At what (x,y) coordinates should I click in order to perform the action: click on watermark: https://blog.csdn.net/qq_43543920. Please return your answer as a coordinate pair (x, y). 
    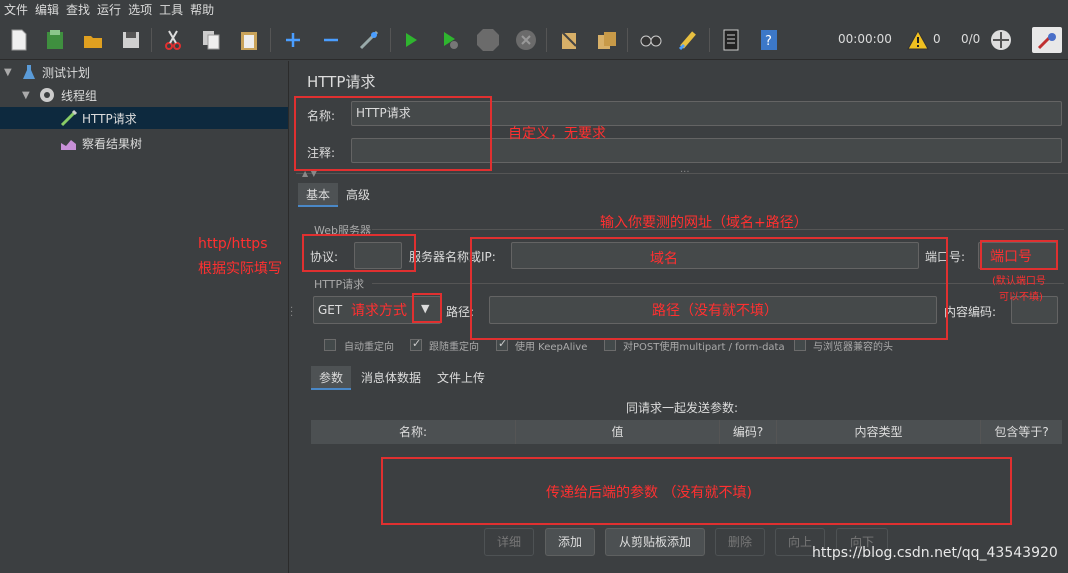
    Looking at the image, I should click on (935, 553).